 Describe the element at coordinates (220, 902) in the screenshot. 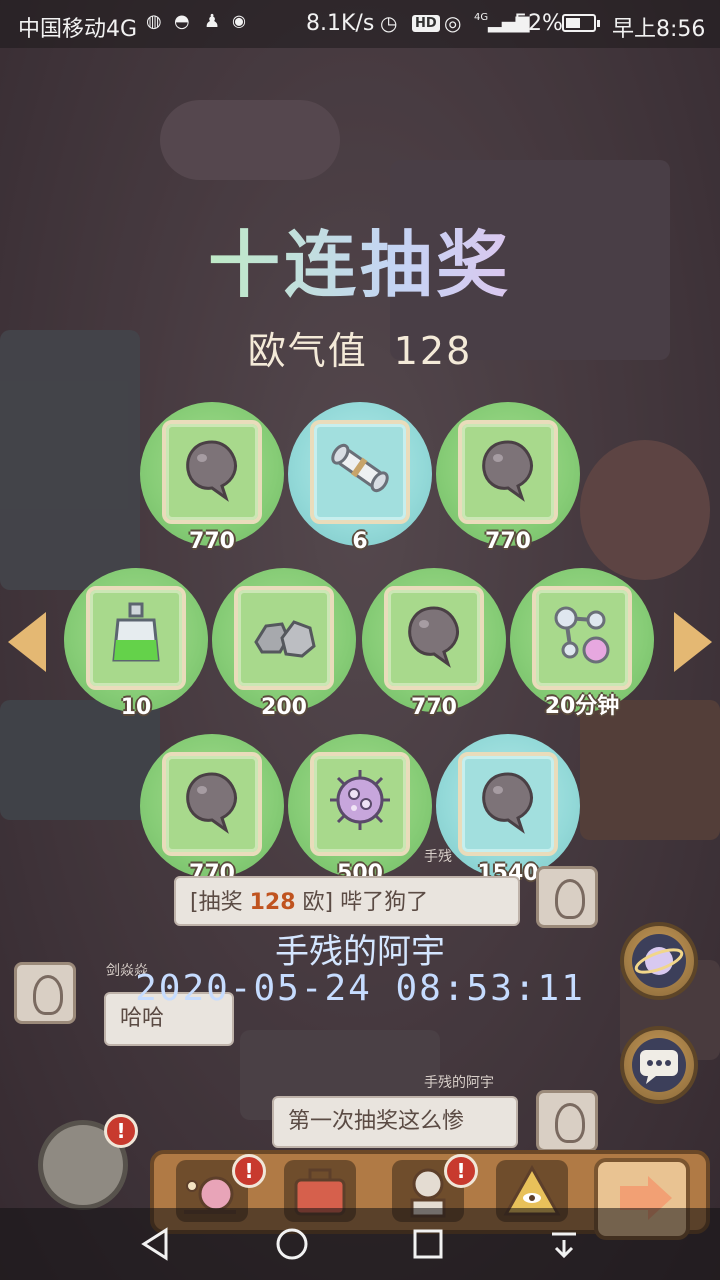

I see `chat-prefix: [抽奖` at that location.